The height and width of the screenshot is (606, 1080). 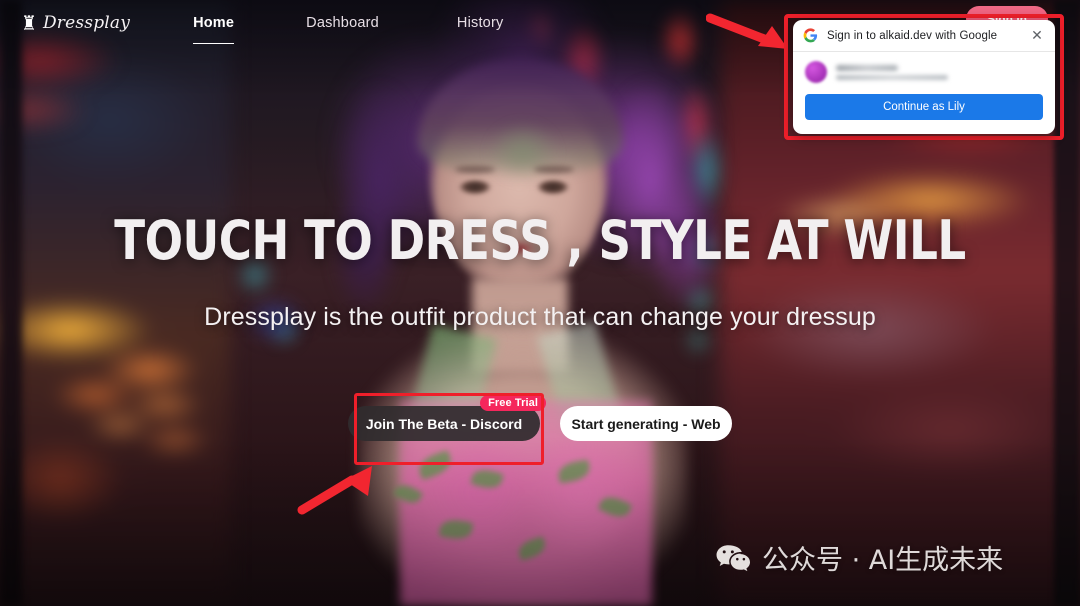 What do you see at coordinates (733, 557) in the screenshot?
I see `wechat-icon` at bounding box center [733, 557].